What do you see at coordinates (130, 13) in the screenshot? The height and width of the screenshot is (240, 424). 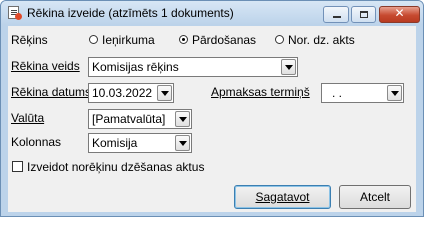 I see `window-title: Rēkina izveide (atzīmēts 1 dokuments)` at bounding box center [130, 13].